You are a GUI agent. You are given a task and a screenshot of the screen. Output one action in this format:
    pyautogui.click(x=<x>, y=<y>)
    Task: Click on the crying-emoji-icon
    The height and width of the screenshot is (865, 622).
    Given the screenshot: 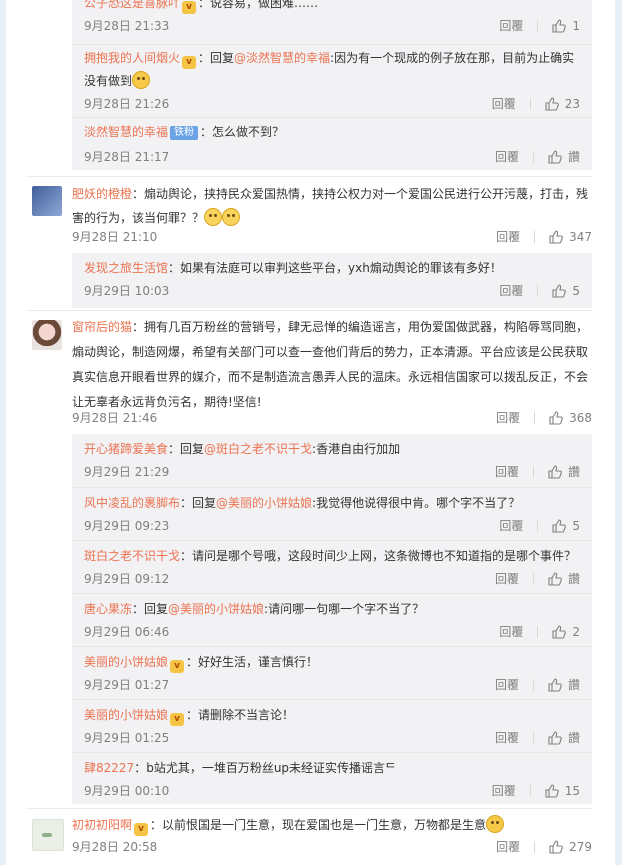 What is the action you would take?
    pyautogui.click(x=231, y=217)
    